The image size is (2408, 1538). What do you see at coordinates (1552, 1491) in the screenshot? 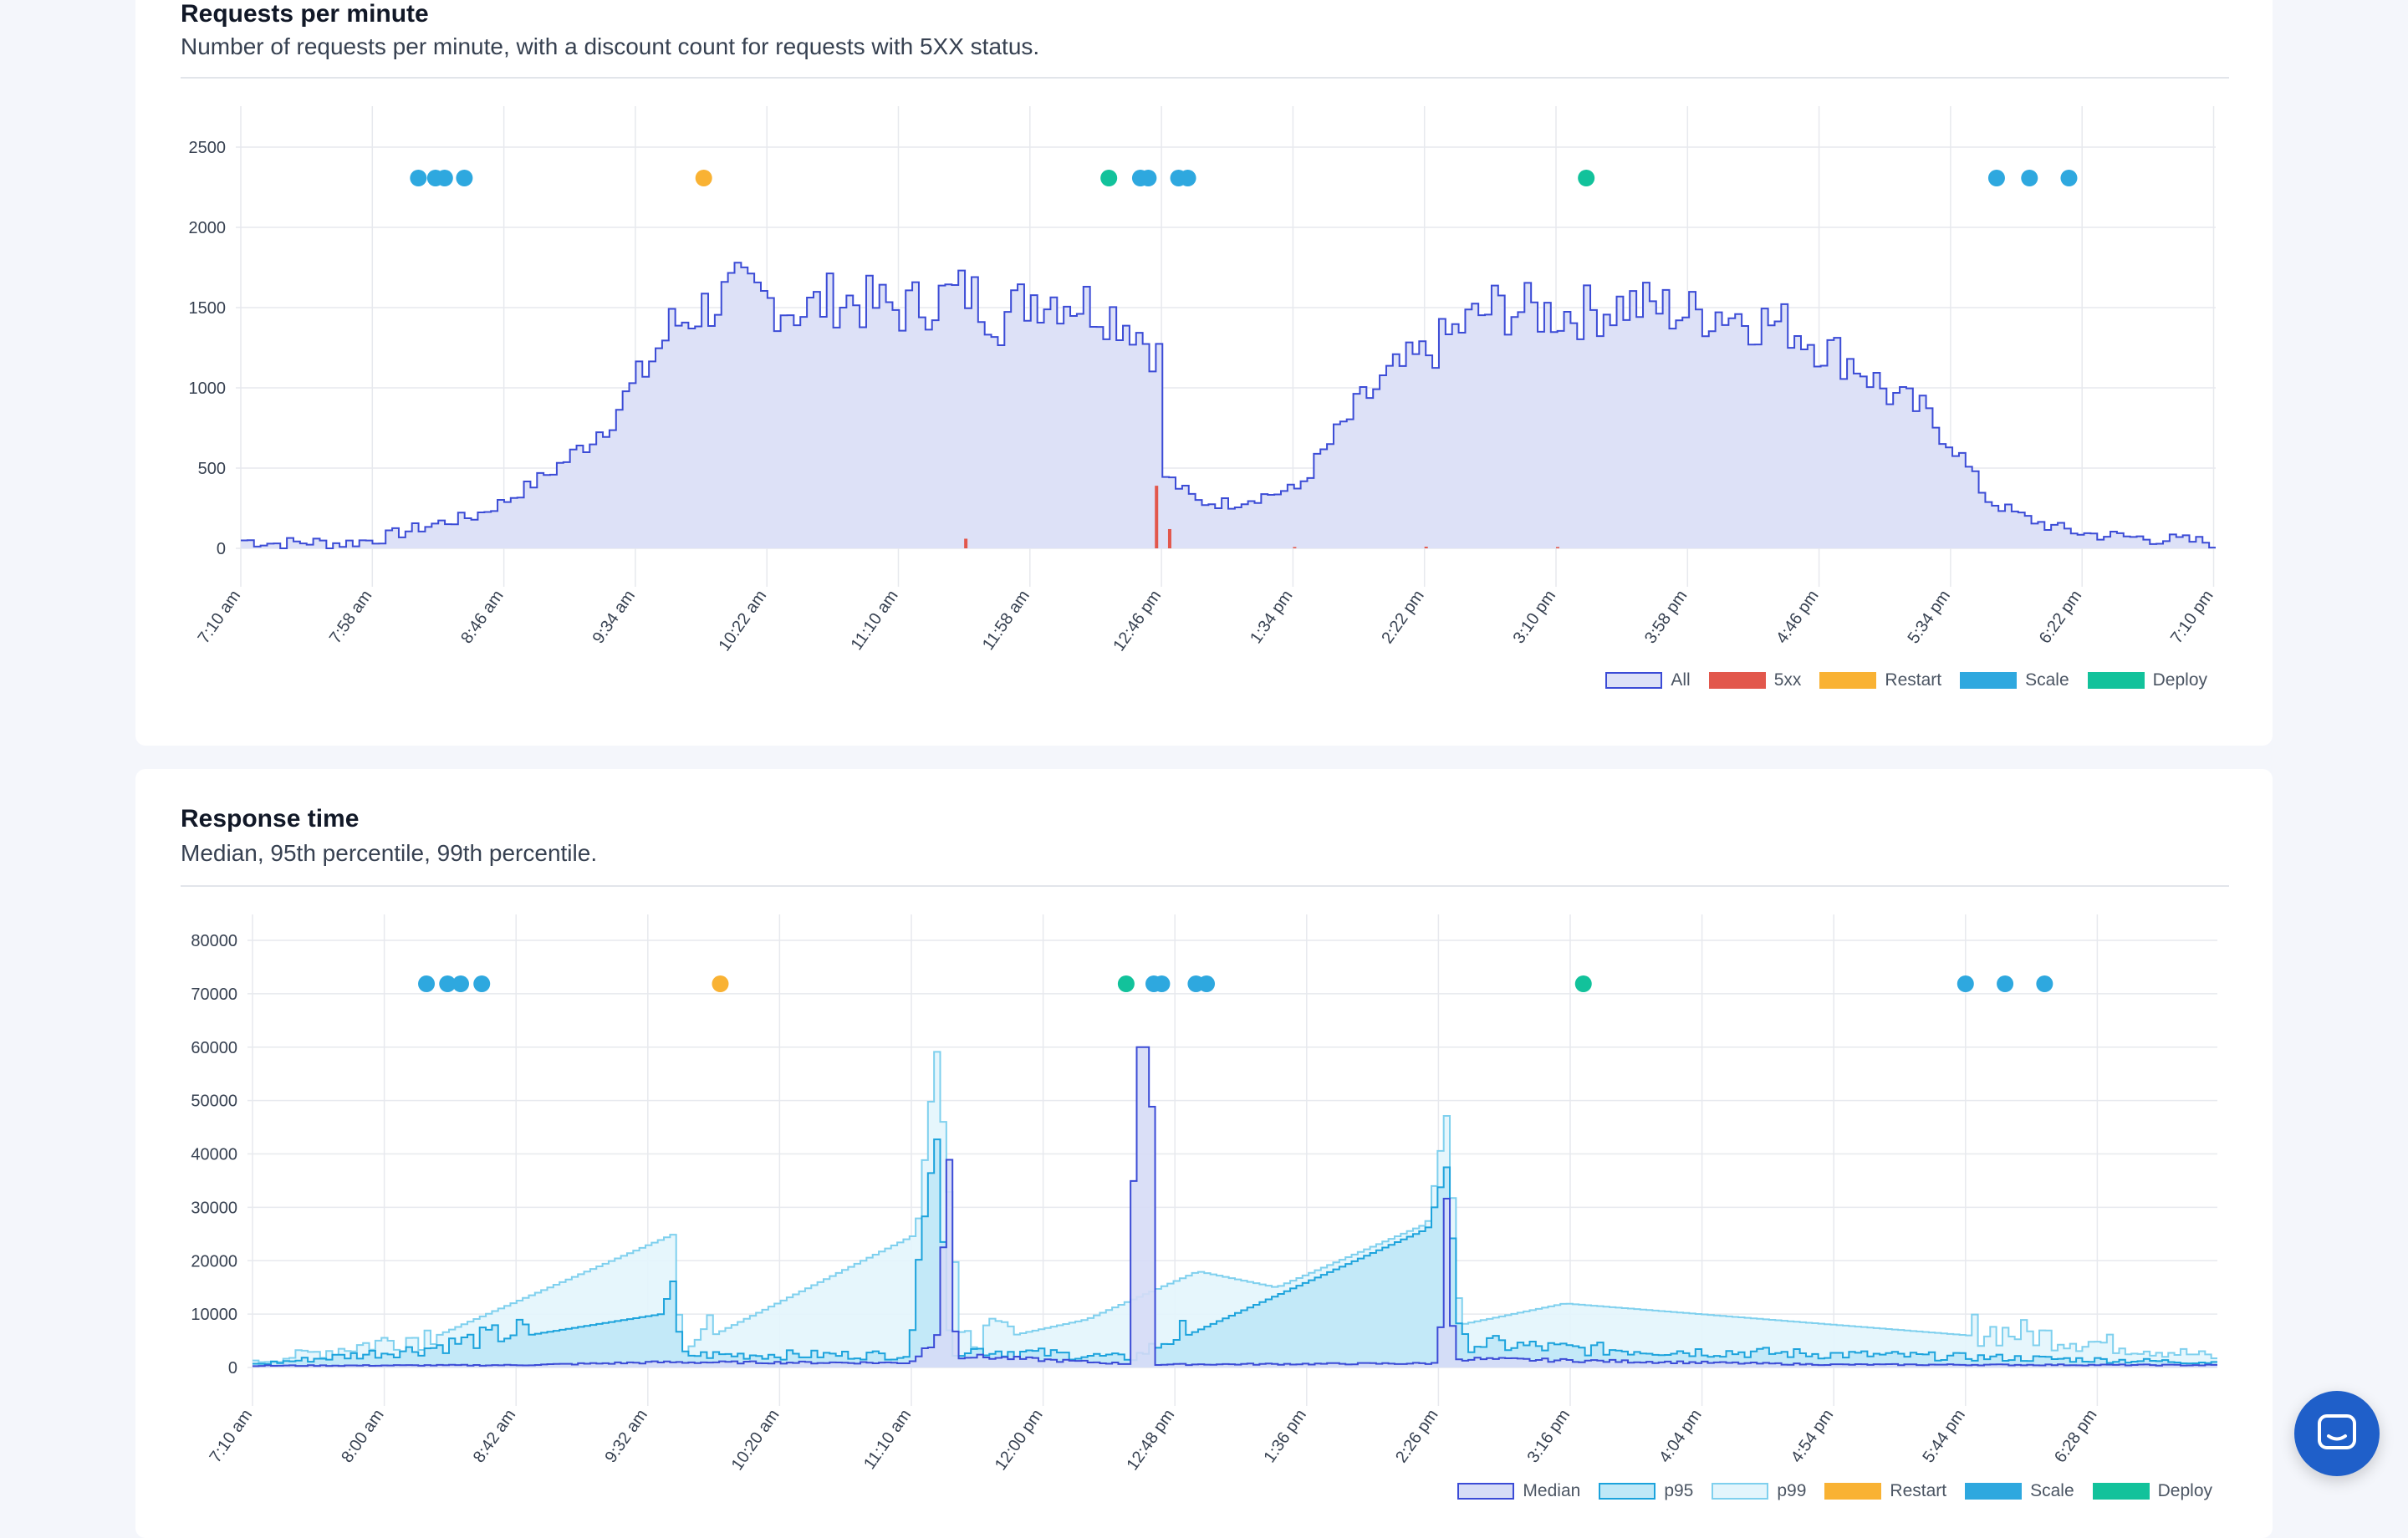
I see `legend-label: Median` at bounding box center [1552, 1491].